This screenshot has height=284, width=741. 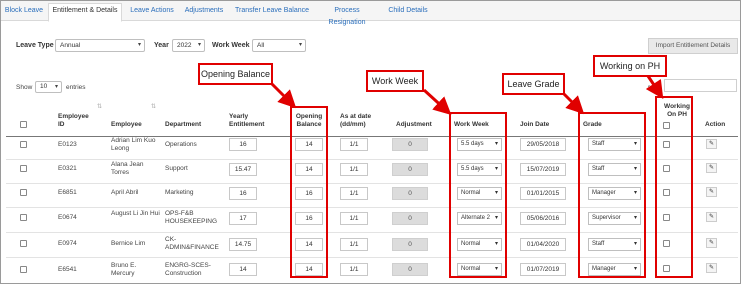 What do you see at coordinates (467, 95) in the screenshot?
I see `annotation-arrows` at bounding box center [467, 95].